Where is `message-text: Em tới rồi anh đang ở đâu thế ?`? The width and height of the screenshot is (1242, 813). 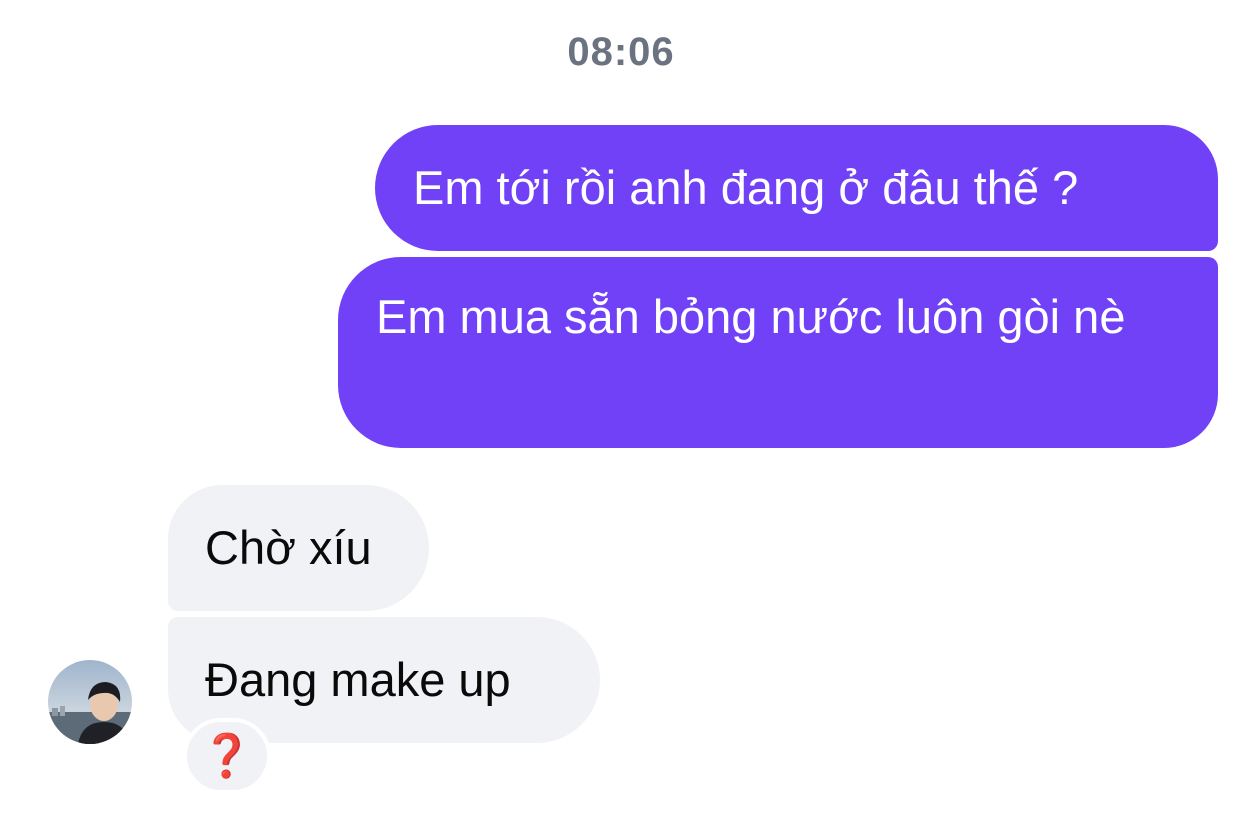
message-text: Em tới rồi anh đang ở đâu thế ? is located at coordinates (746, 187).